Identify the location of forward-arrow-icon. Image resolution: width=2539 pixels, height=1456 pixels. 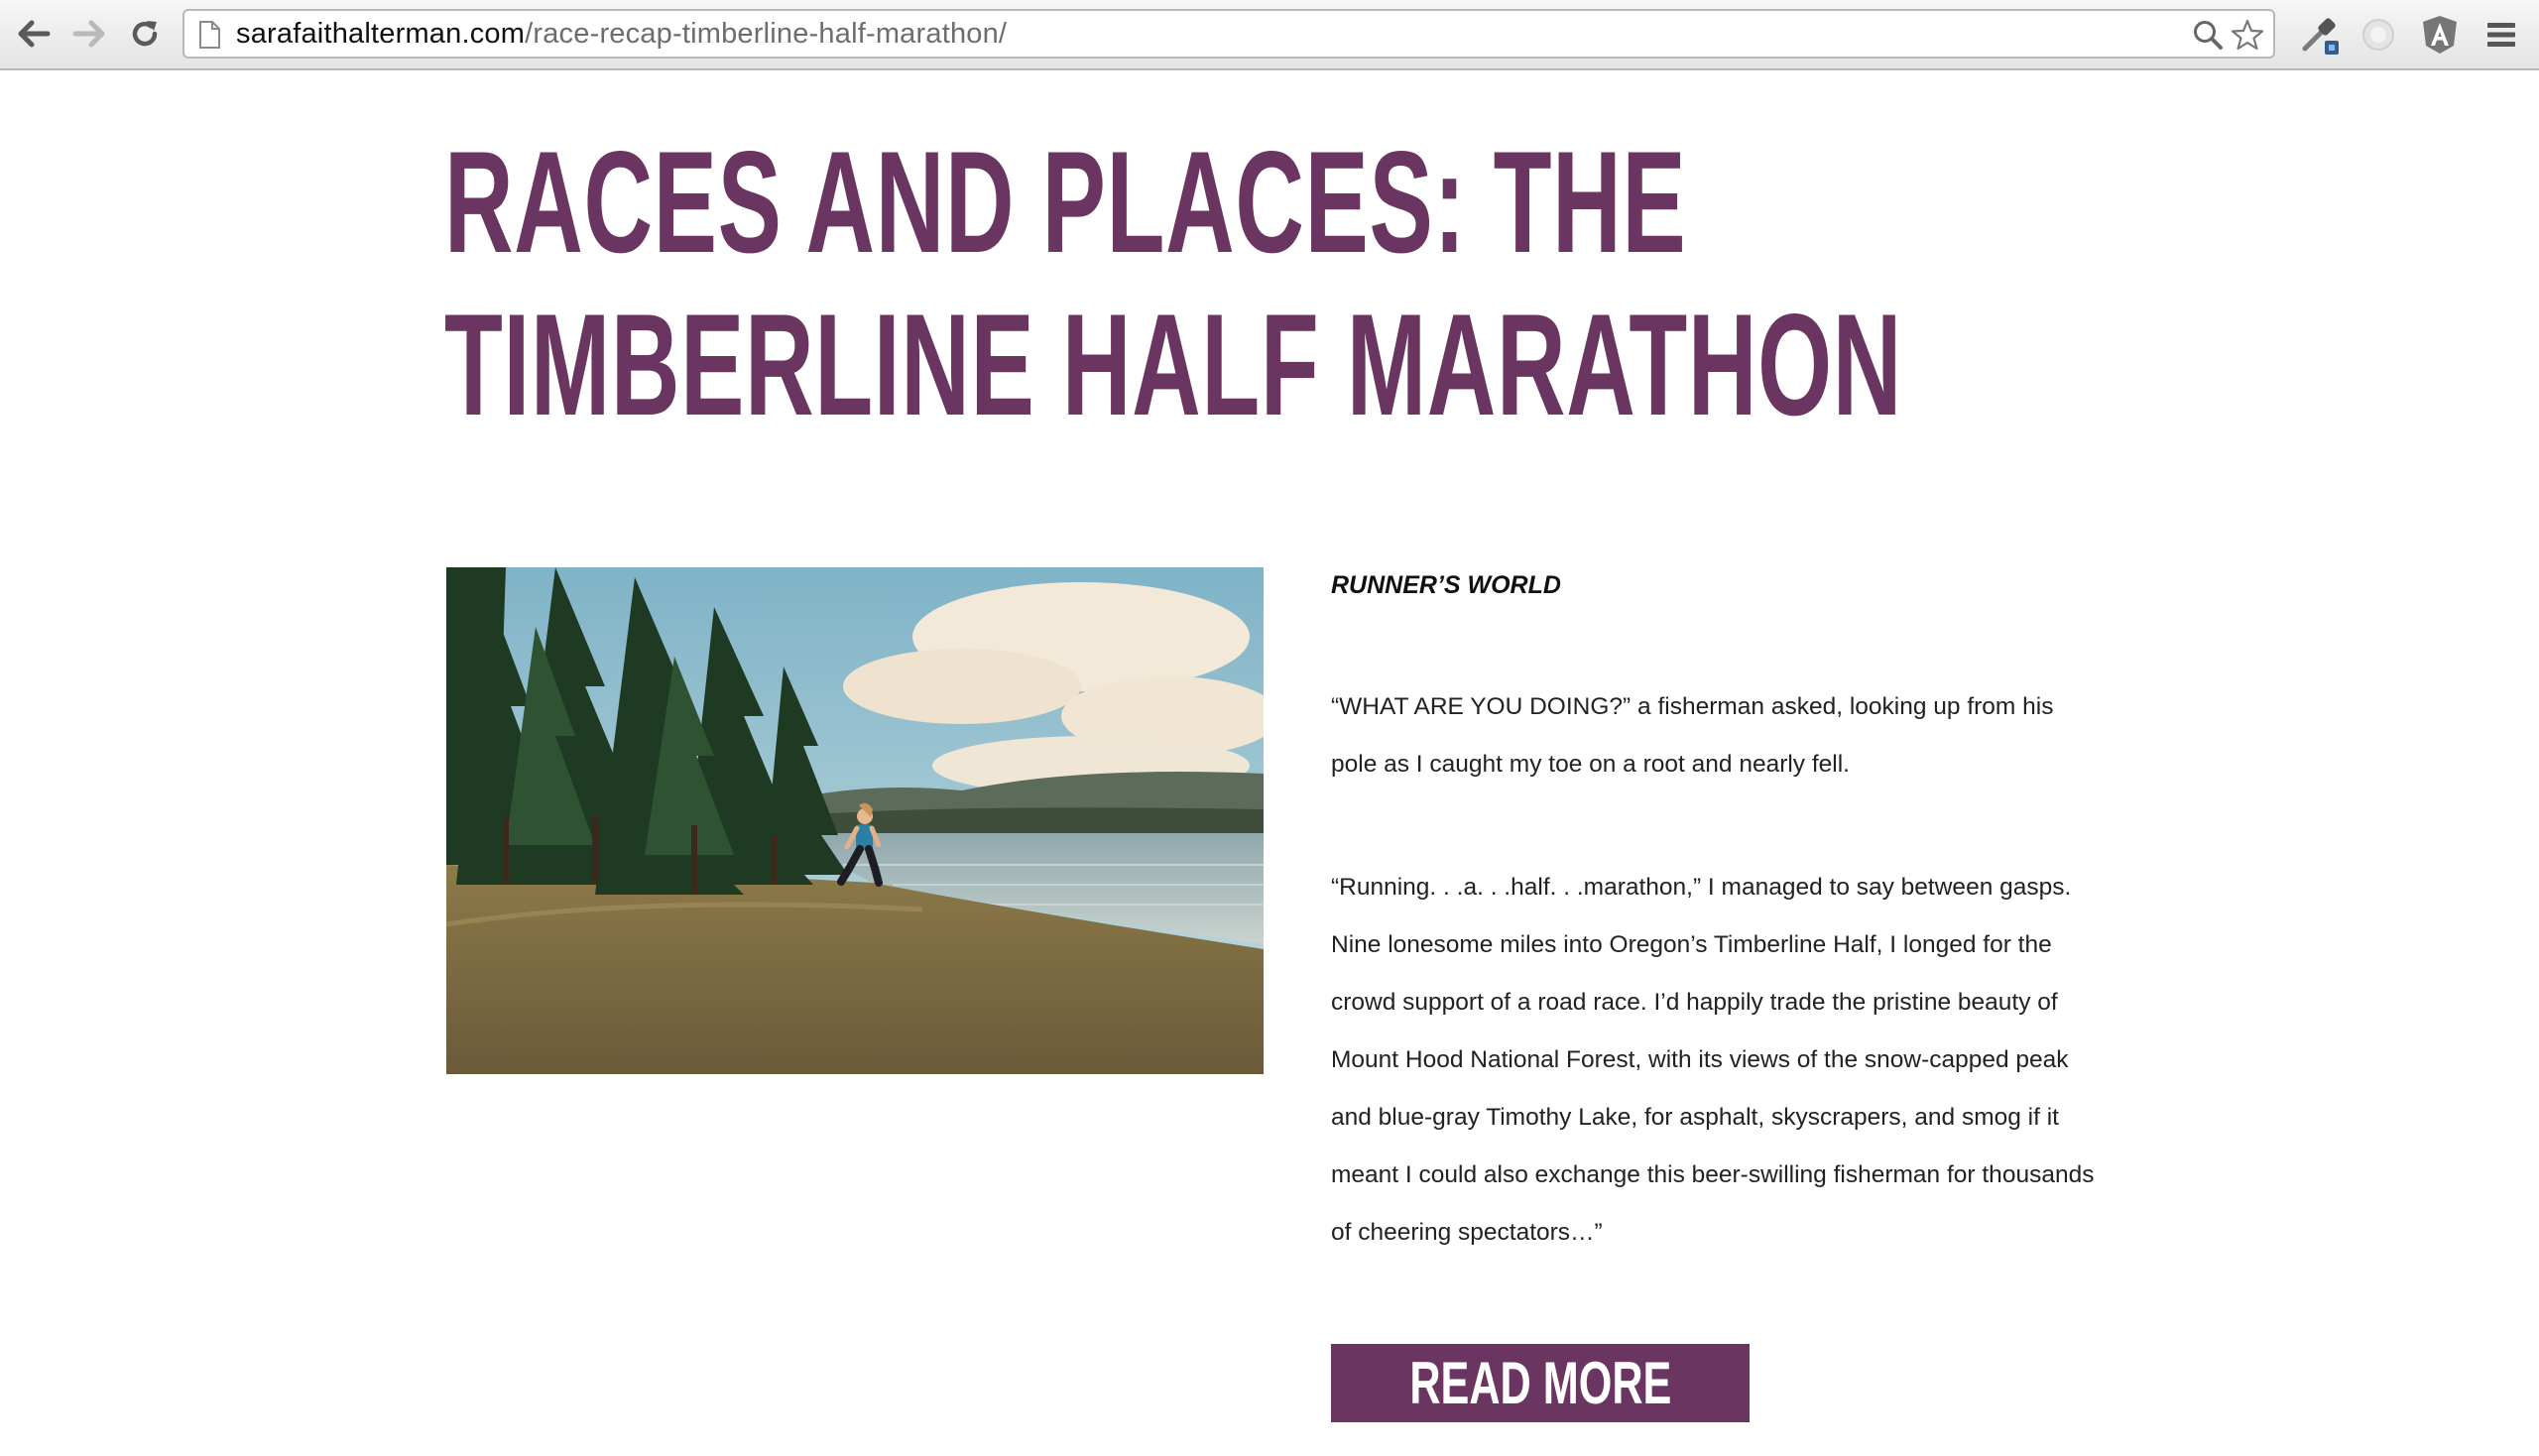
(88, 34).